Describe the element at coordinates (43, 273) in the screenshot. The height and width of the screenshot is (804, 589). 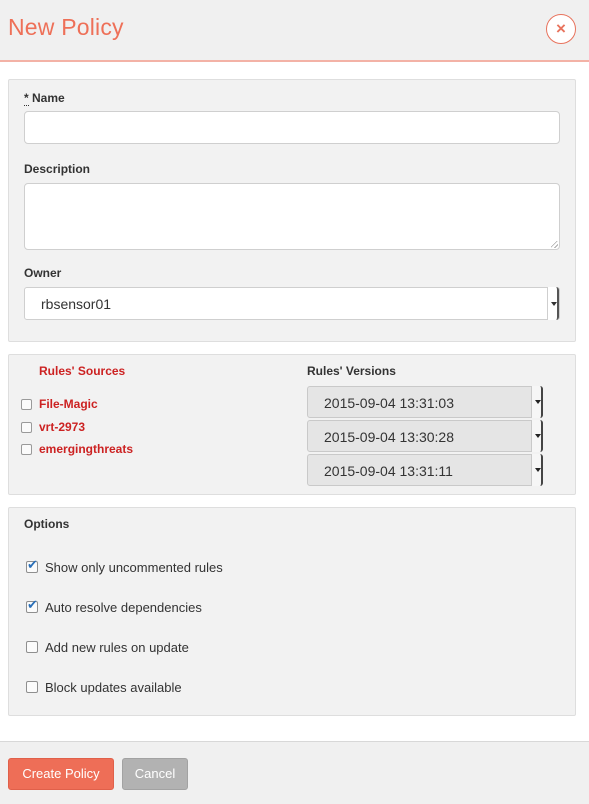
I see `owner-label: Owner` at that location.